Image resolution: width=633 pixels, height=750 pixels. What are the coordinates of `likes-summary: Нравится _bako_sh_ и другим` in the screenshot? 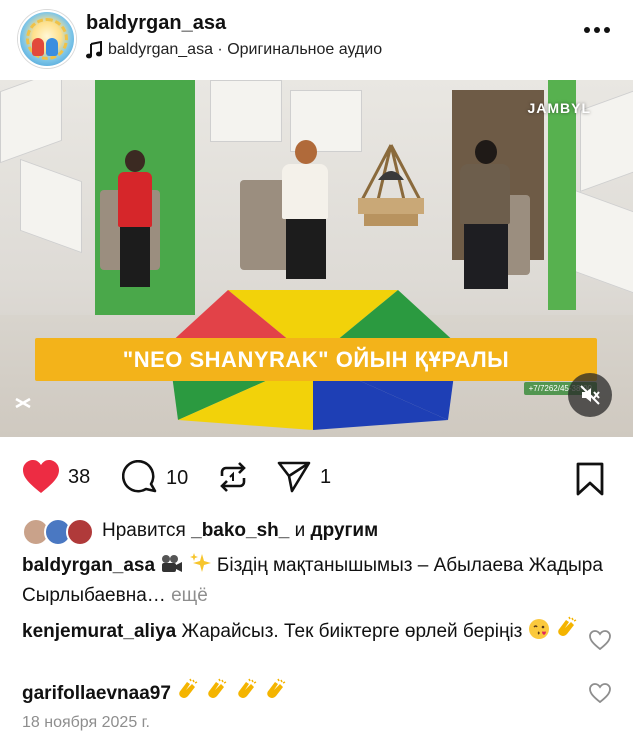 It's located at (200, 531).